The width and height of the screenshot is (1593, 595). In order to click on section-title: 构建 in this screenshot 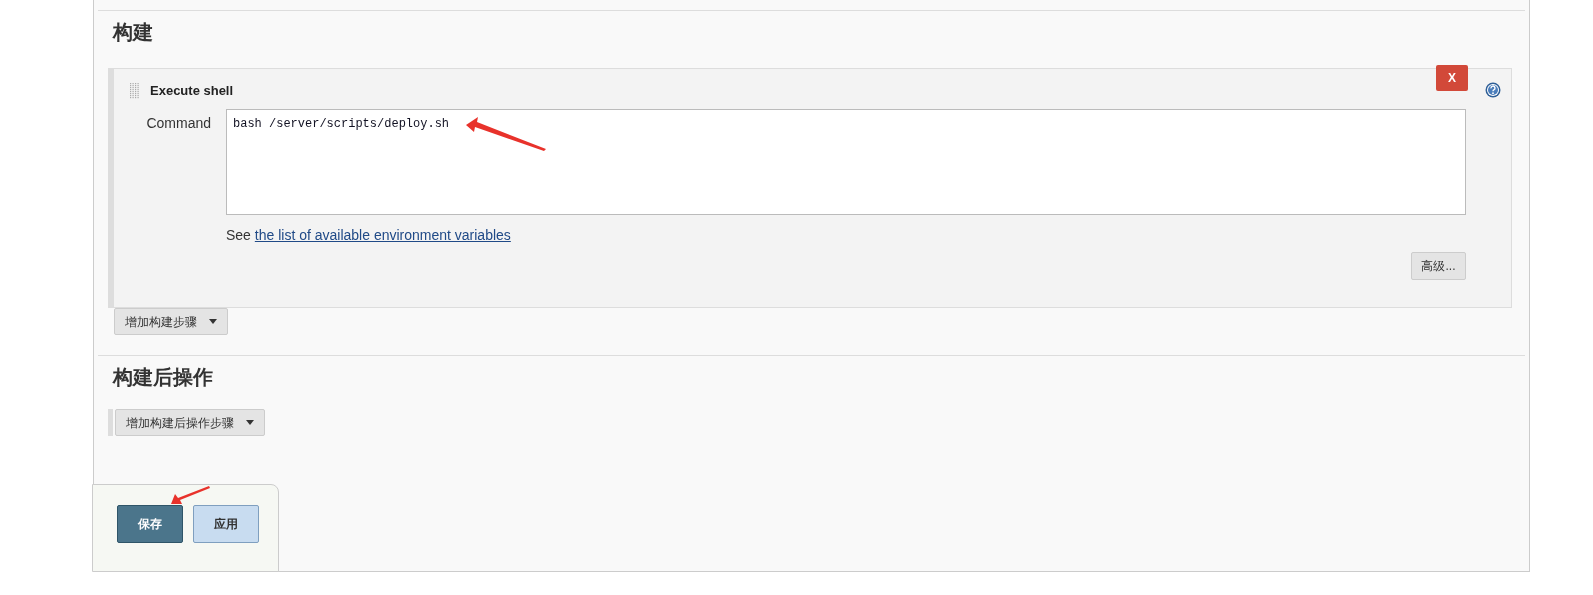, I will do `click(133, 32)`.